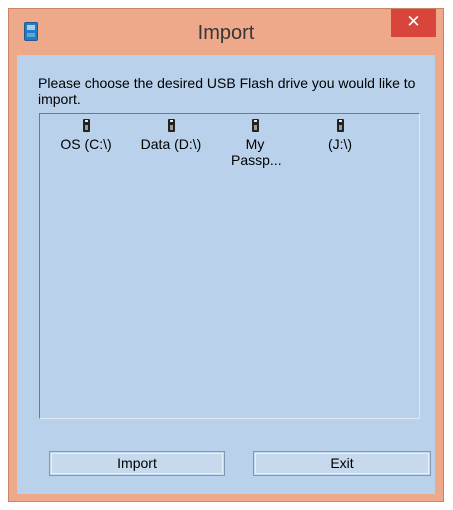 Image resolution: width=453 pixels, height=510 pixels. What do you see at coordinates (340, 134) in the screenshot?
I see `drive-item-j: (J:\)` at bounding box center [340, 134].